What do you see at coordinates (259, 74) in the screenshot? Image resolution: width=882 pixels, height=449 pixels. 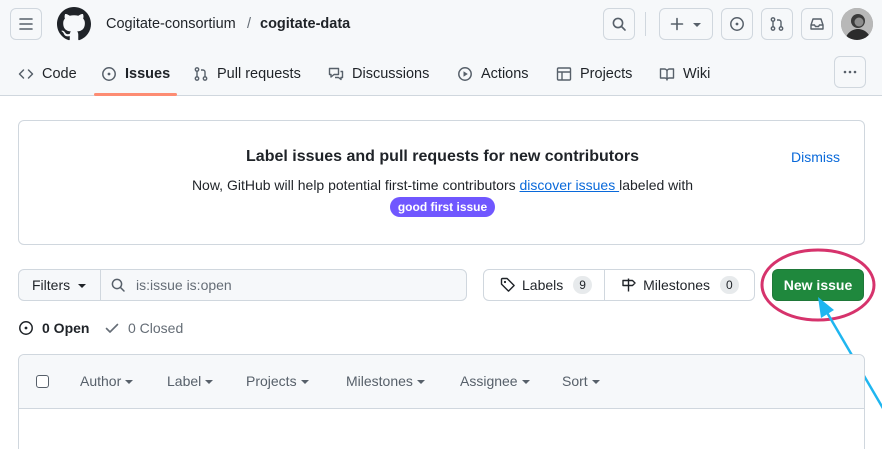 I see `tab-pull-requests-label: Pull requests` at bounding box center [259, 74].